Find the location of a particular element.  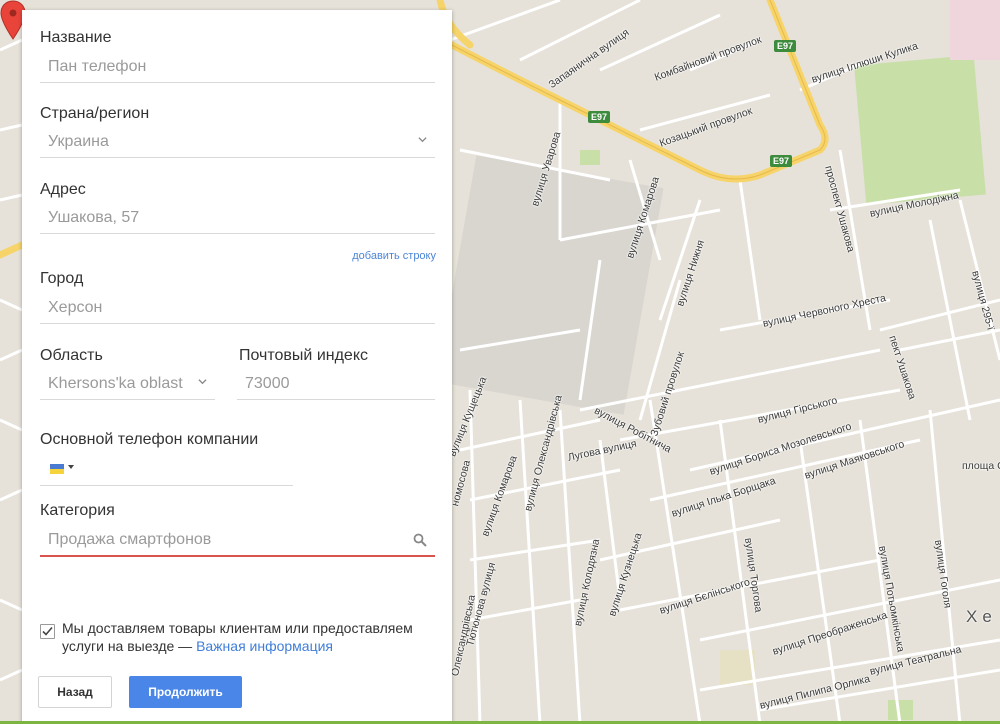

postal-label: Почтовый индекс is located at coordinates (303, 355).